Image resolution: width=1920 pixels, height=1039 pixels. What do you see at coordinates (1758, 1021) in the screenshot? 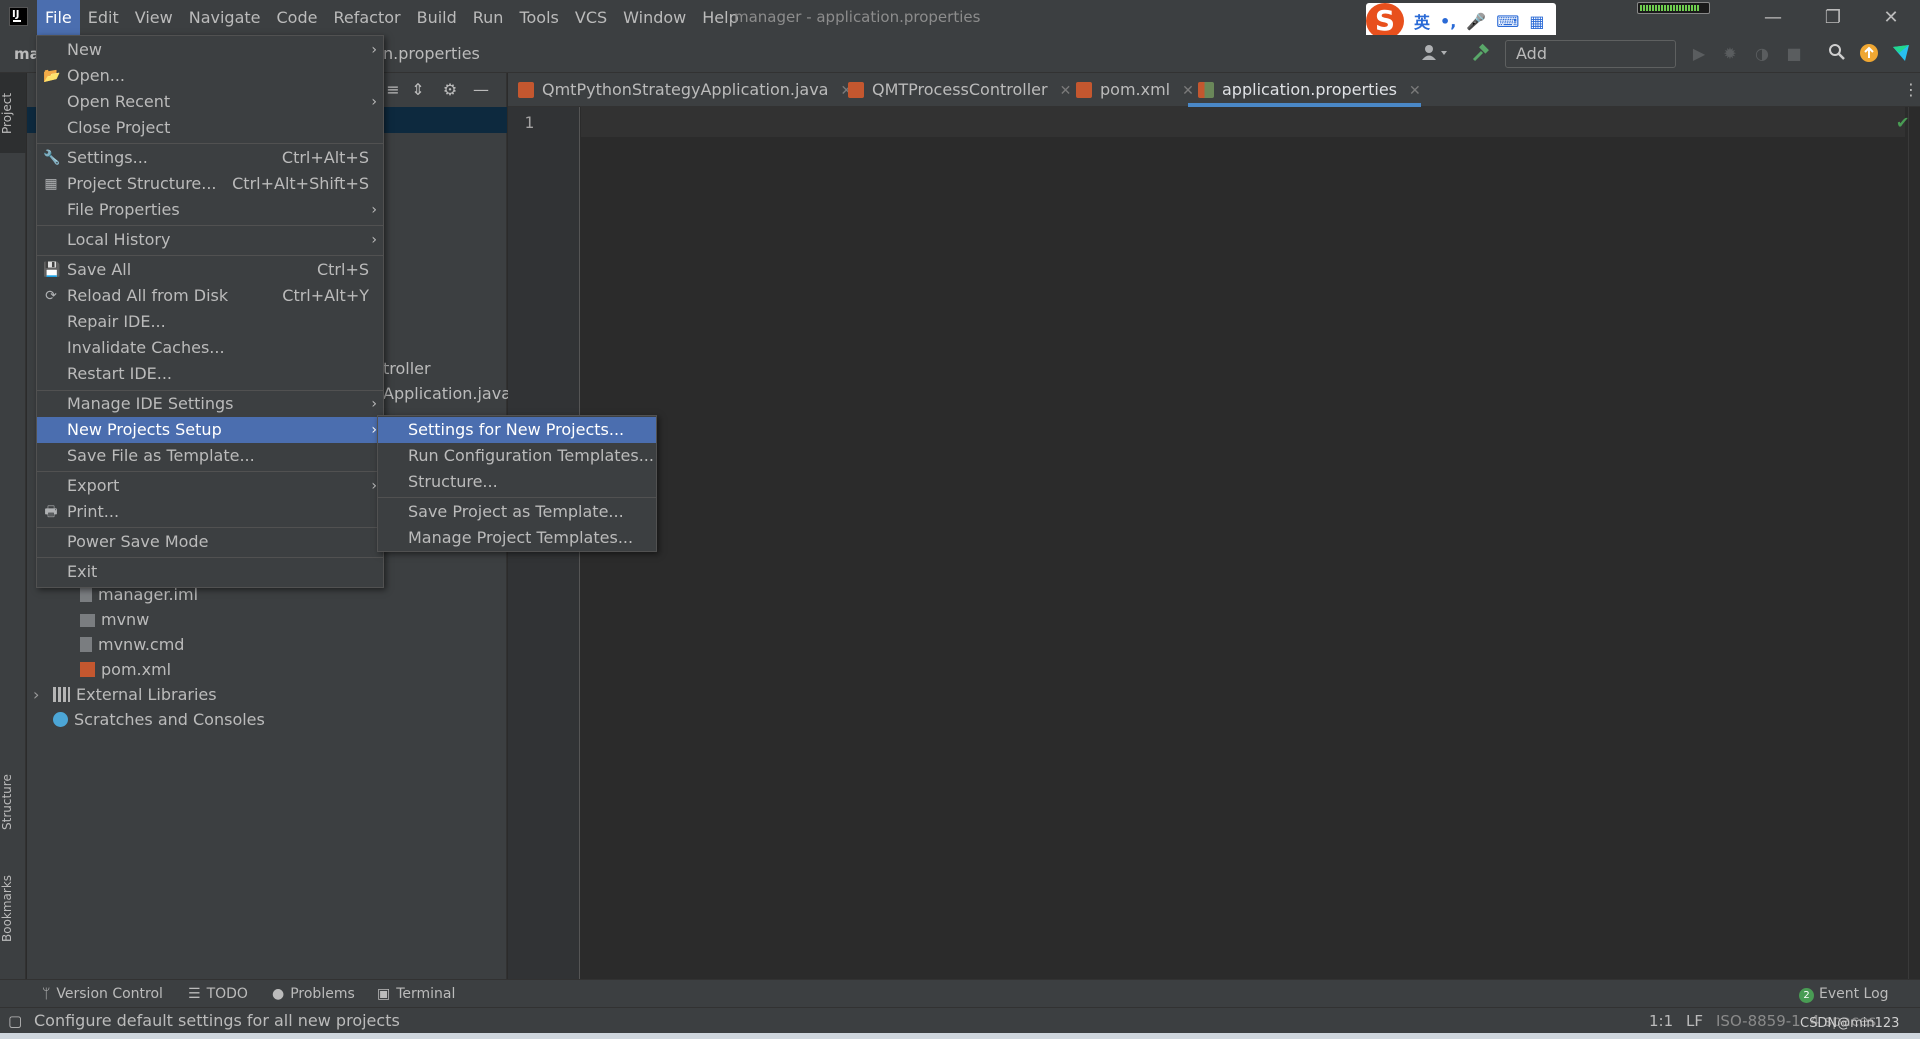
I see `file-encoding: ISO-8859-1` at bounding box center [1758, 1021].